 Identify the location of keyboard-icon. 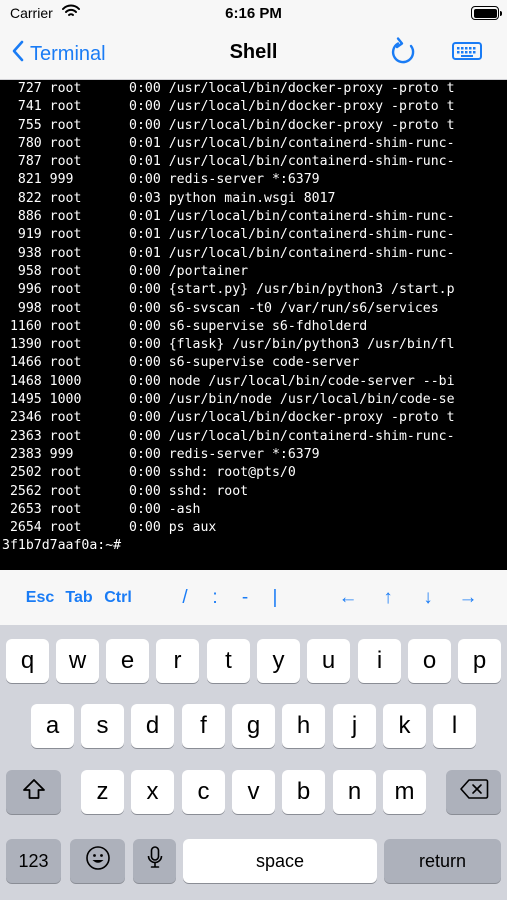
(467, 54).